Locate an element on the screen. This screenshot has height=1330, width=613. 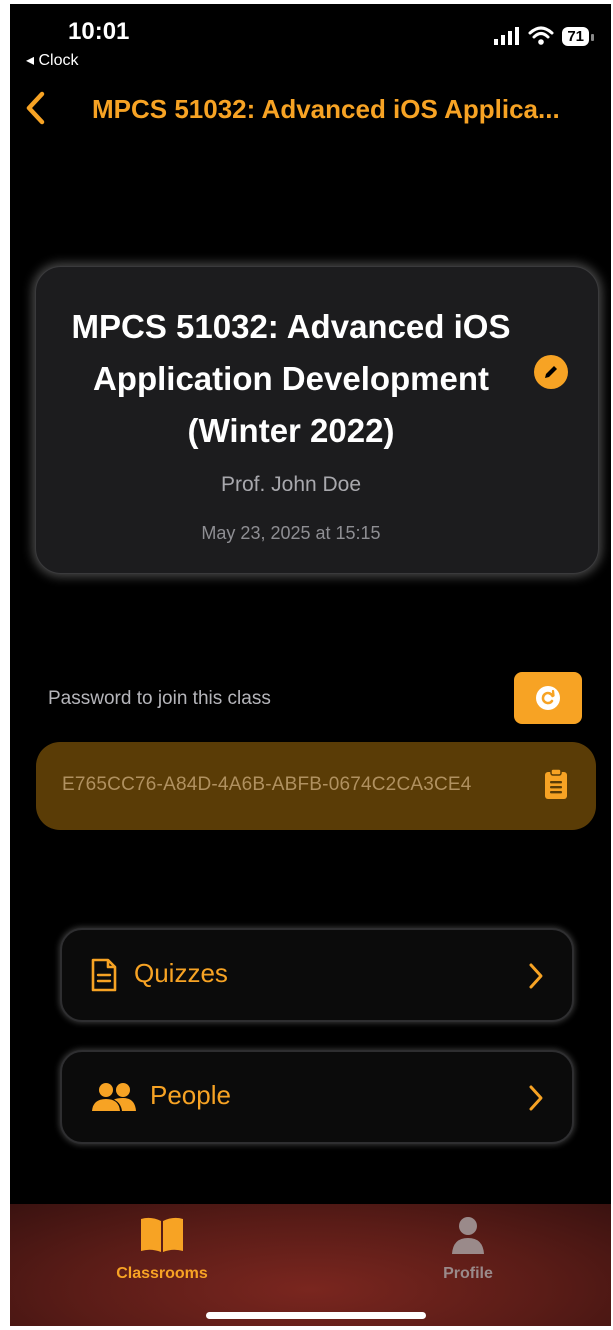
people-icon is located at coordinates (114, 1097).